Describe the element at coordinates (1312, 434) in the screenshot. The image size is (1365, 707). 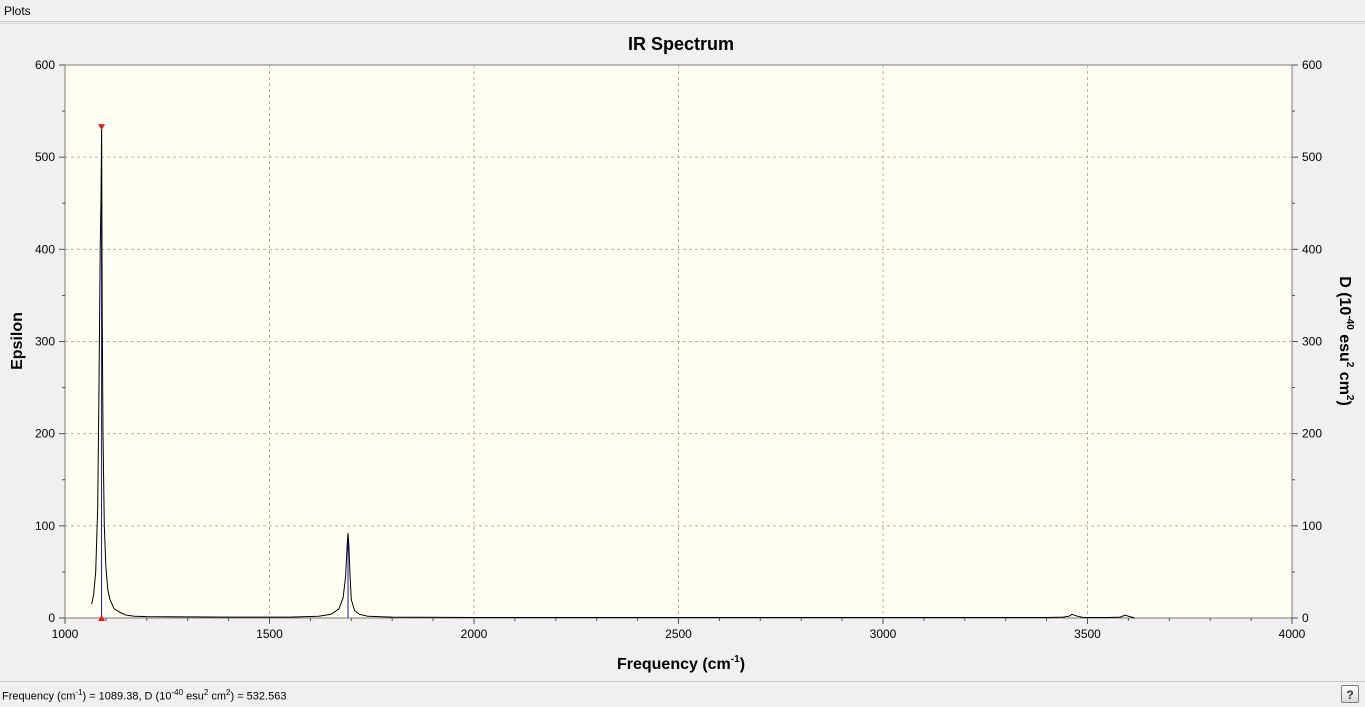
I see `y2-tick-label: 200` at that location.